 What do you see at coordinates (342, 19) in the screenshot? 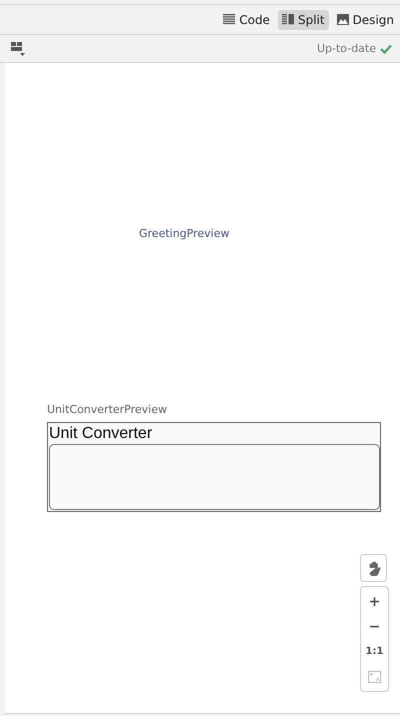
I see `image-icon` at bounding box center [342, 19].